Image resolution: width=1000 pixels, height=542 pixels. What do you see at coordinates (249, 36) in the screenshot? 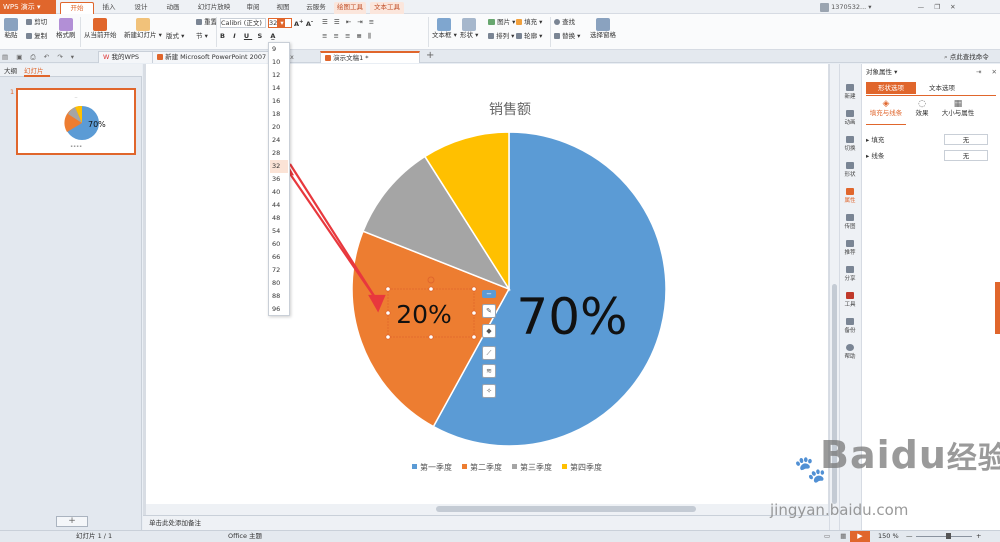
I see `text-style-buttons: B I U S A̲` at bounding box center [249, 36].